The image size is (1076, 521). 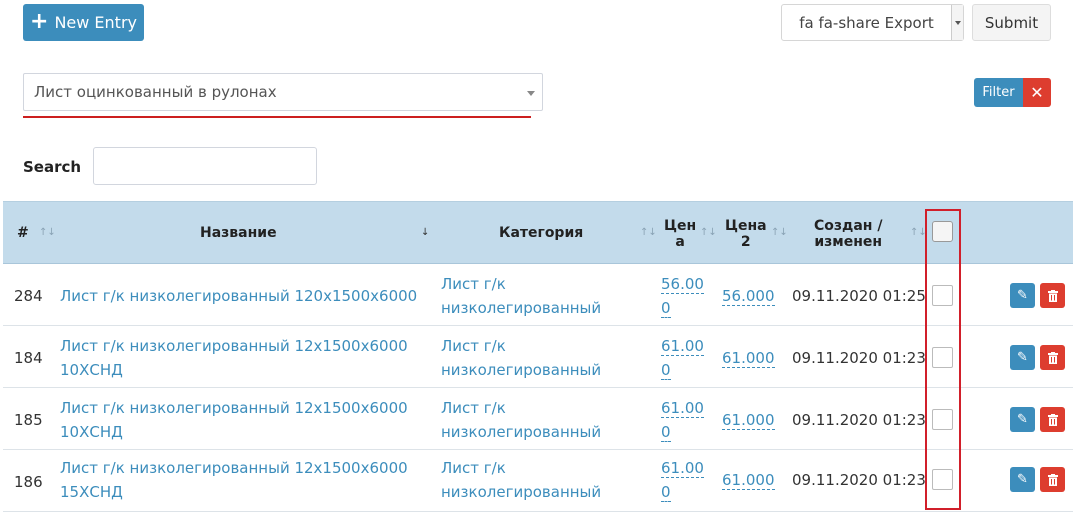 I want to click on row-id: 284, so click(x=28, y=296).